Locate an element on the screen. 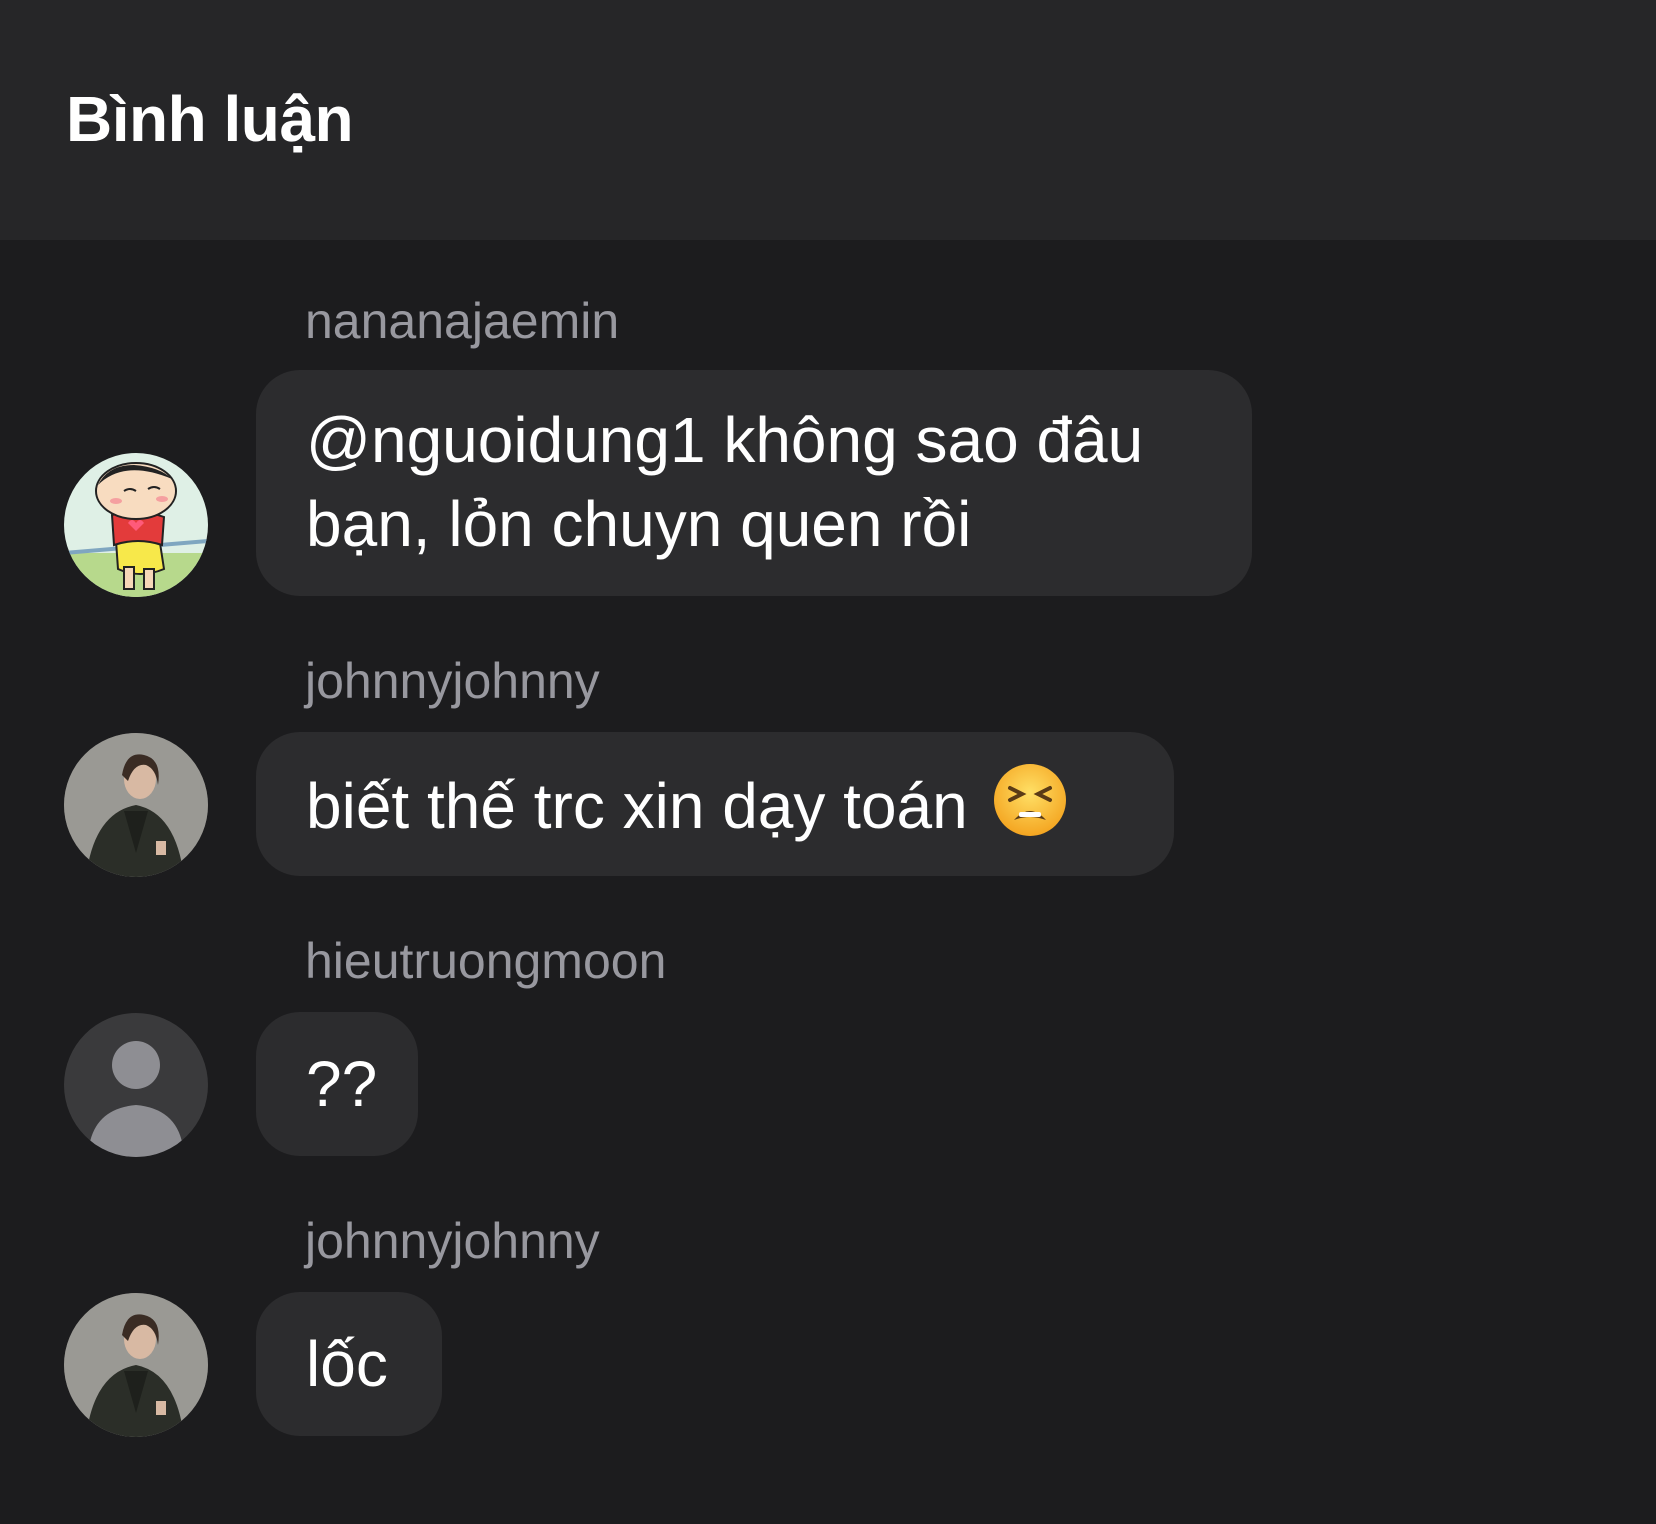 The height and width of the screenshot is (1524, 1656). tired-face-emoji is located at coordinates (1030, 800).